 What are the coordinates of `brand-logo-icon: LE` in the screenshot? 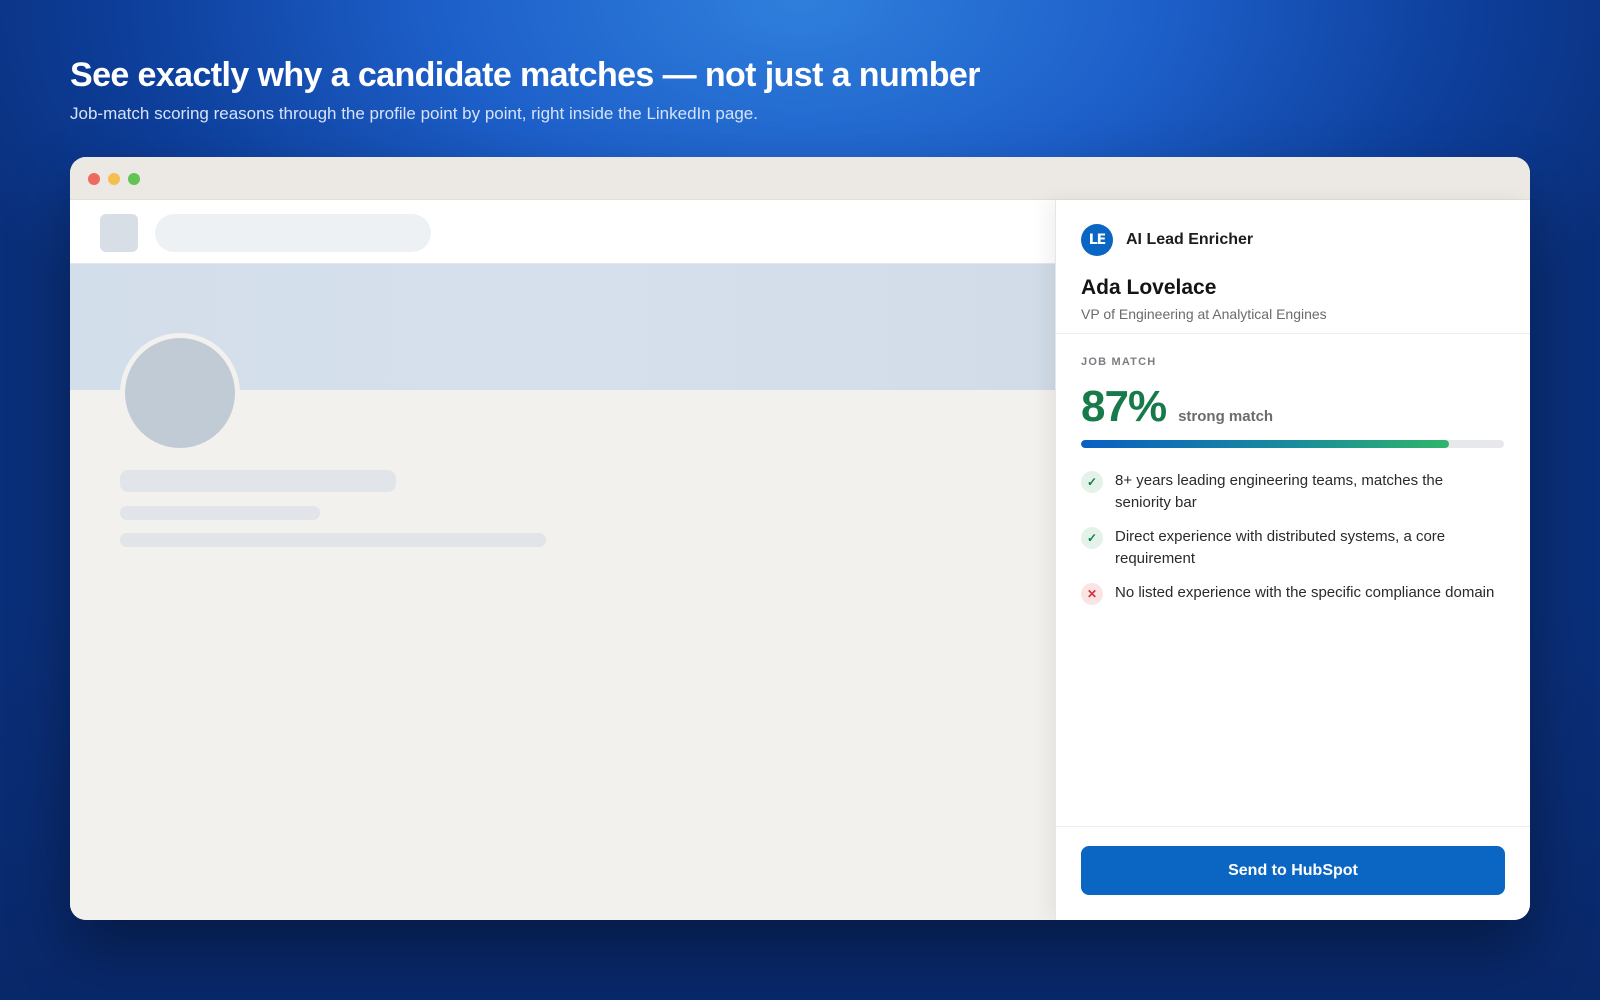 It's located at (1097, 240).